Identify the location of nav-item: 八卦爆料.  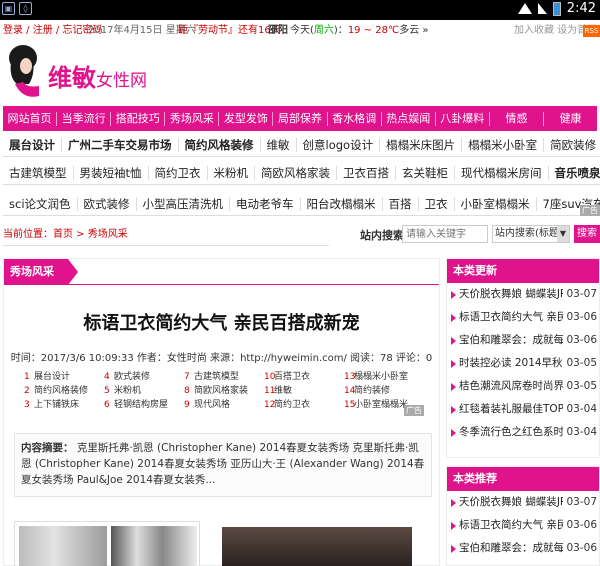
(463, 118).